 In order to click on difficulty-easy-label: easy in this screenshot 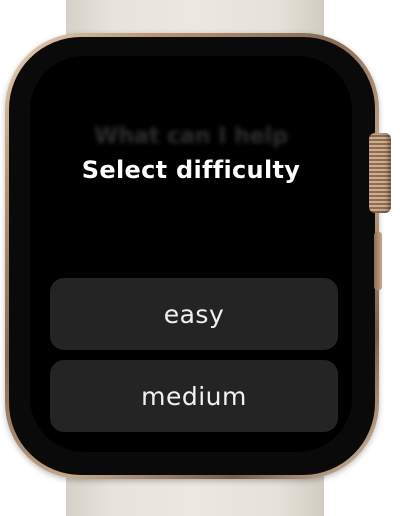, I will do `click(194, 314)`.